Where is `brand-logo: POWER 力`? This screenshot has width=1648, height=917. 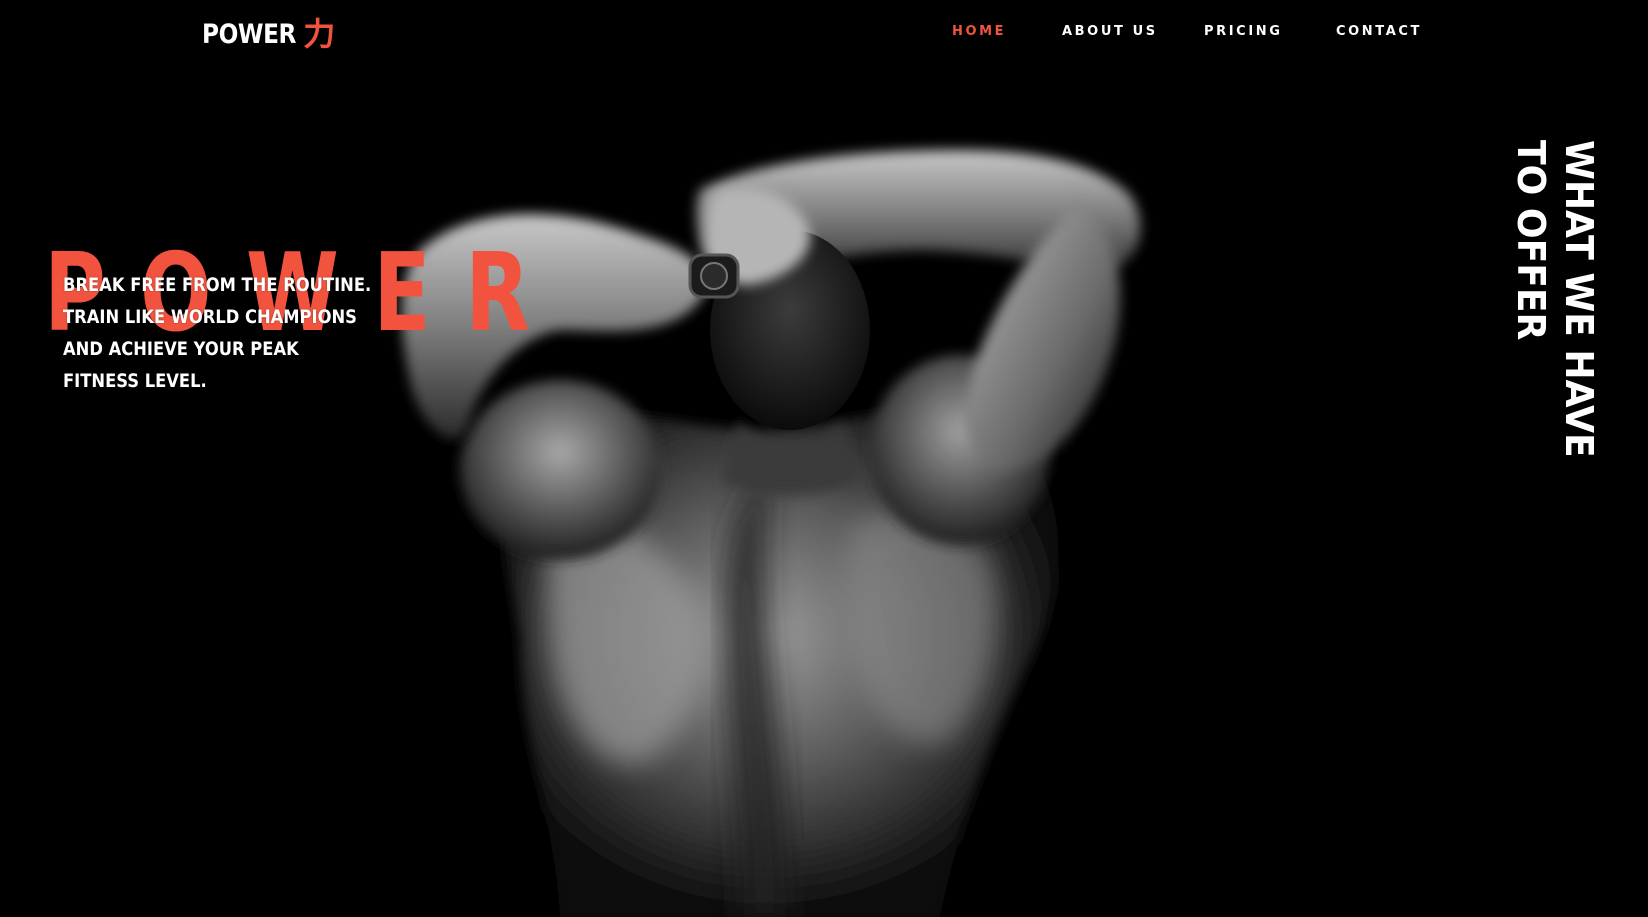
brand-logo: POWER 力 is located at coordinates (268, 34).